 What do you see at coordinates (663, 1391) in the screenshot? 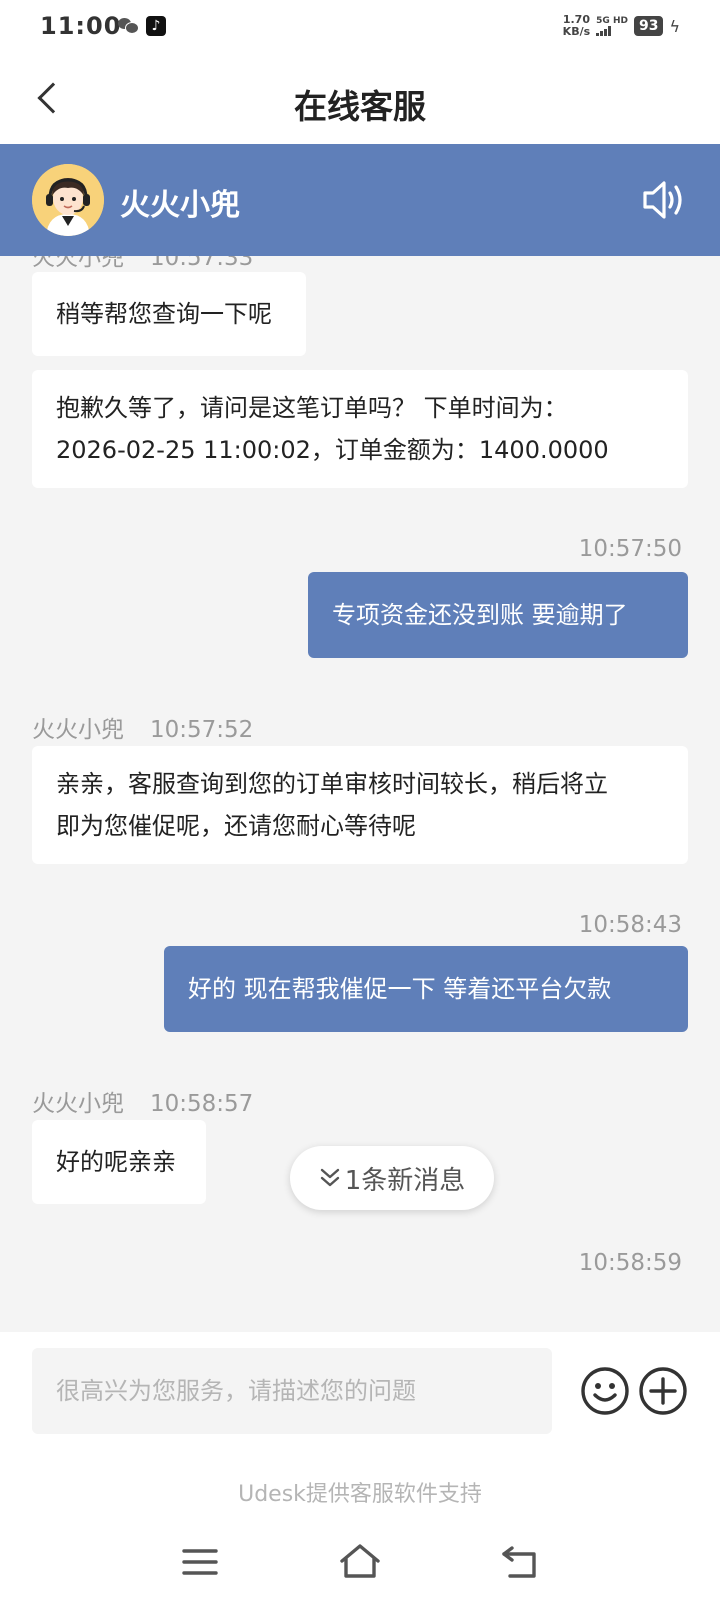
I see `plus-circle-icon` at bounding box center [663, 1391].